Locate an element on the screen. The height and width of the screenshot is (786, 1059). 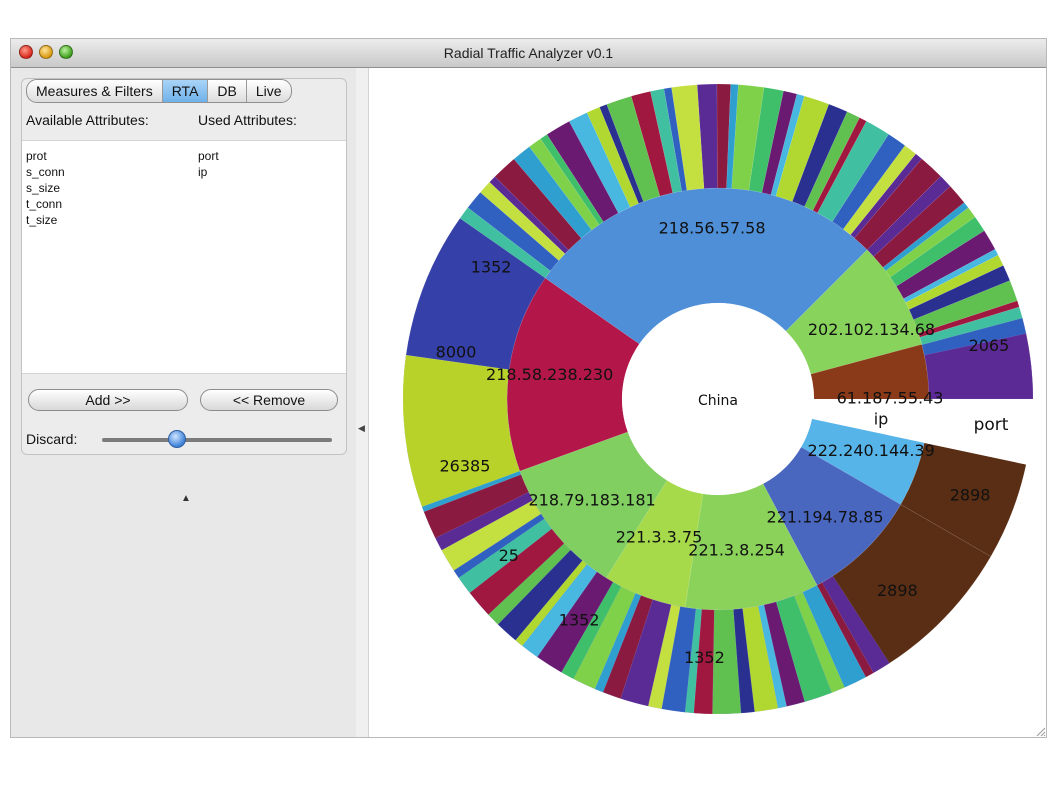
discard-slider-track is located at coordinates (217, 440).